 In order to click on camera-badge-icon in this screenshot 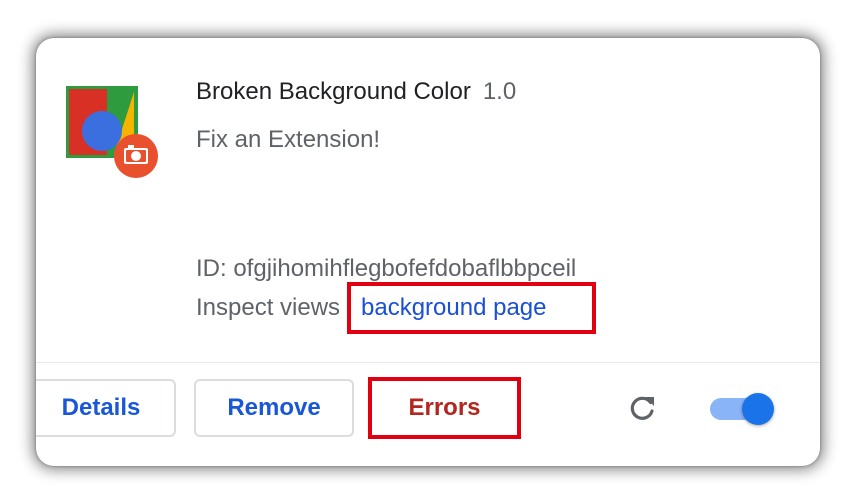, I will do `click(136, 156)`.